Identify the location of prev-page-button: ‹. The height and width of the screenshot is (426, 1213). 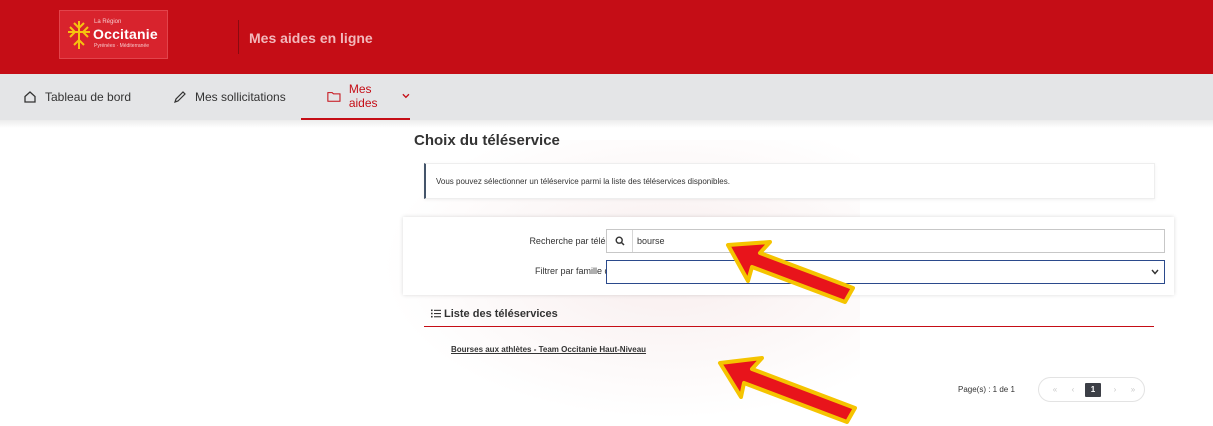
(1073, 390).